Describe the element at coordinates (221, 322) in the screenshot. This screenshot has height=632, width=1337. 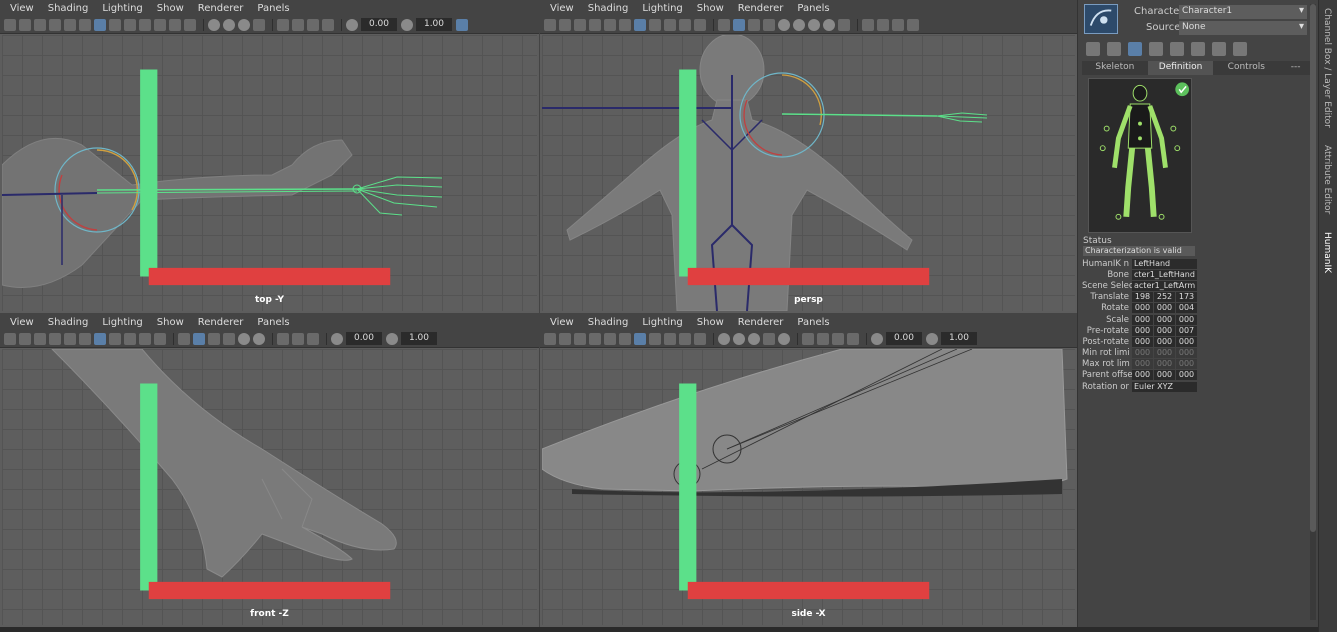
I see `menu-renderer: Renderer` at that location.